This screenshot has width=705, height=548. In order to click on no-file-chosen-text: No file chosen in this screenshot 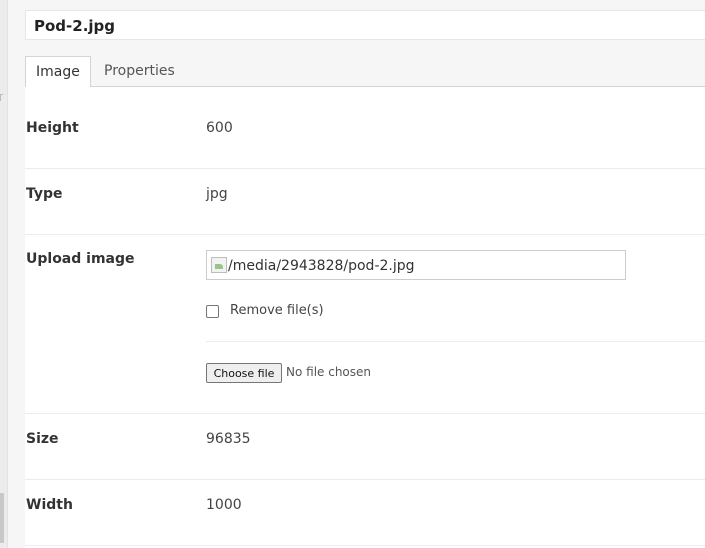, I will do `click(329, 372)`.